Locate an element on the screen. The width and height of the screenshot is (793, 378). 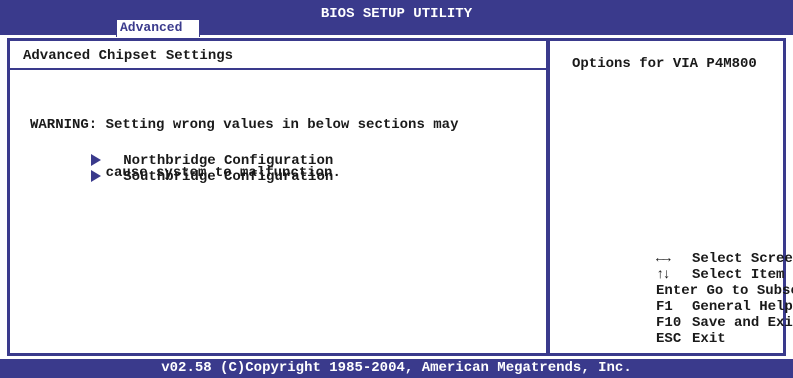
menu-item-label: Southbridge Configuration is located at coordinates (228, 177).